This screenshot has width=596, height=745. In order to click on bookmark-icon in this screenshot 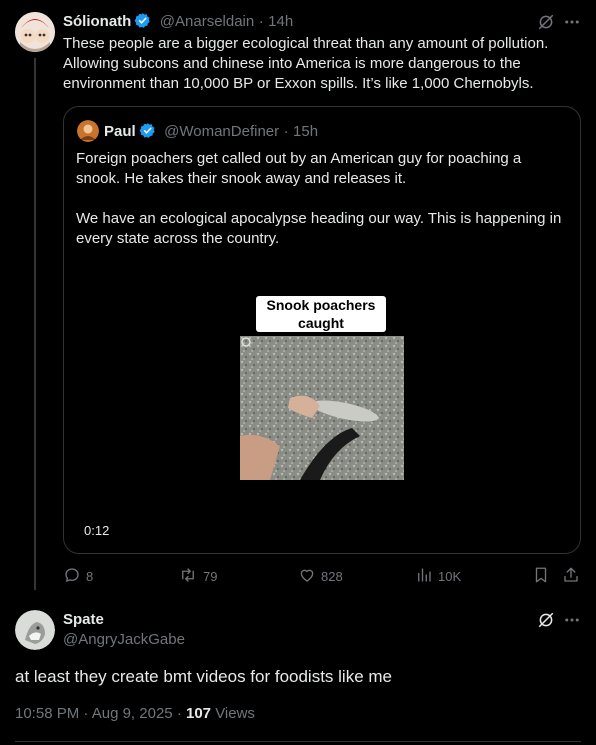, I will do `click(541, 576)`.